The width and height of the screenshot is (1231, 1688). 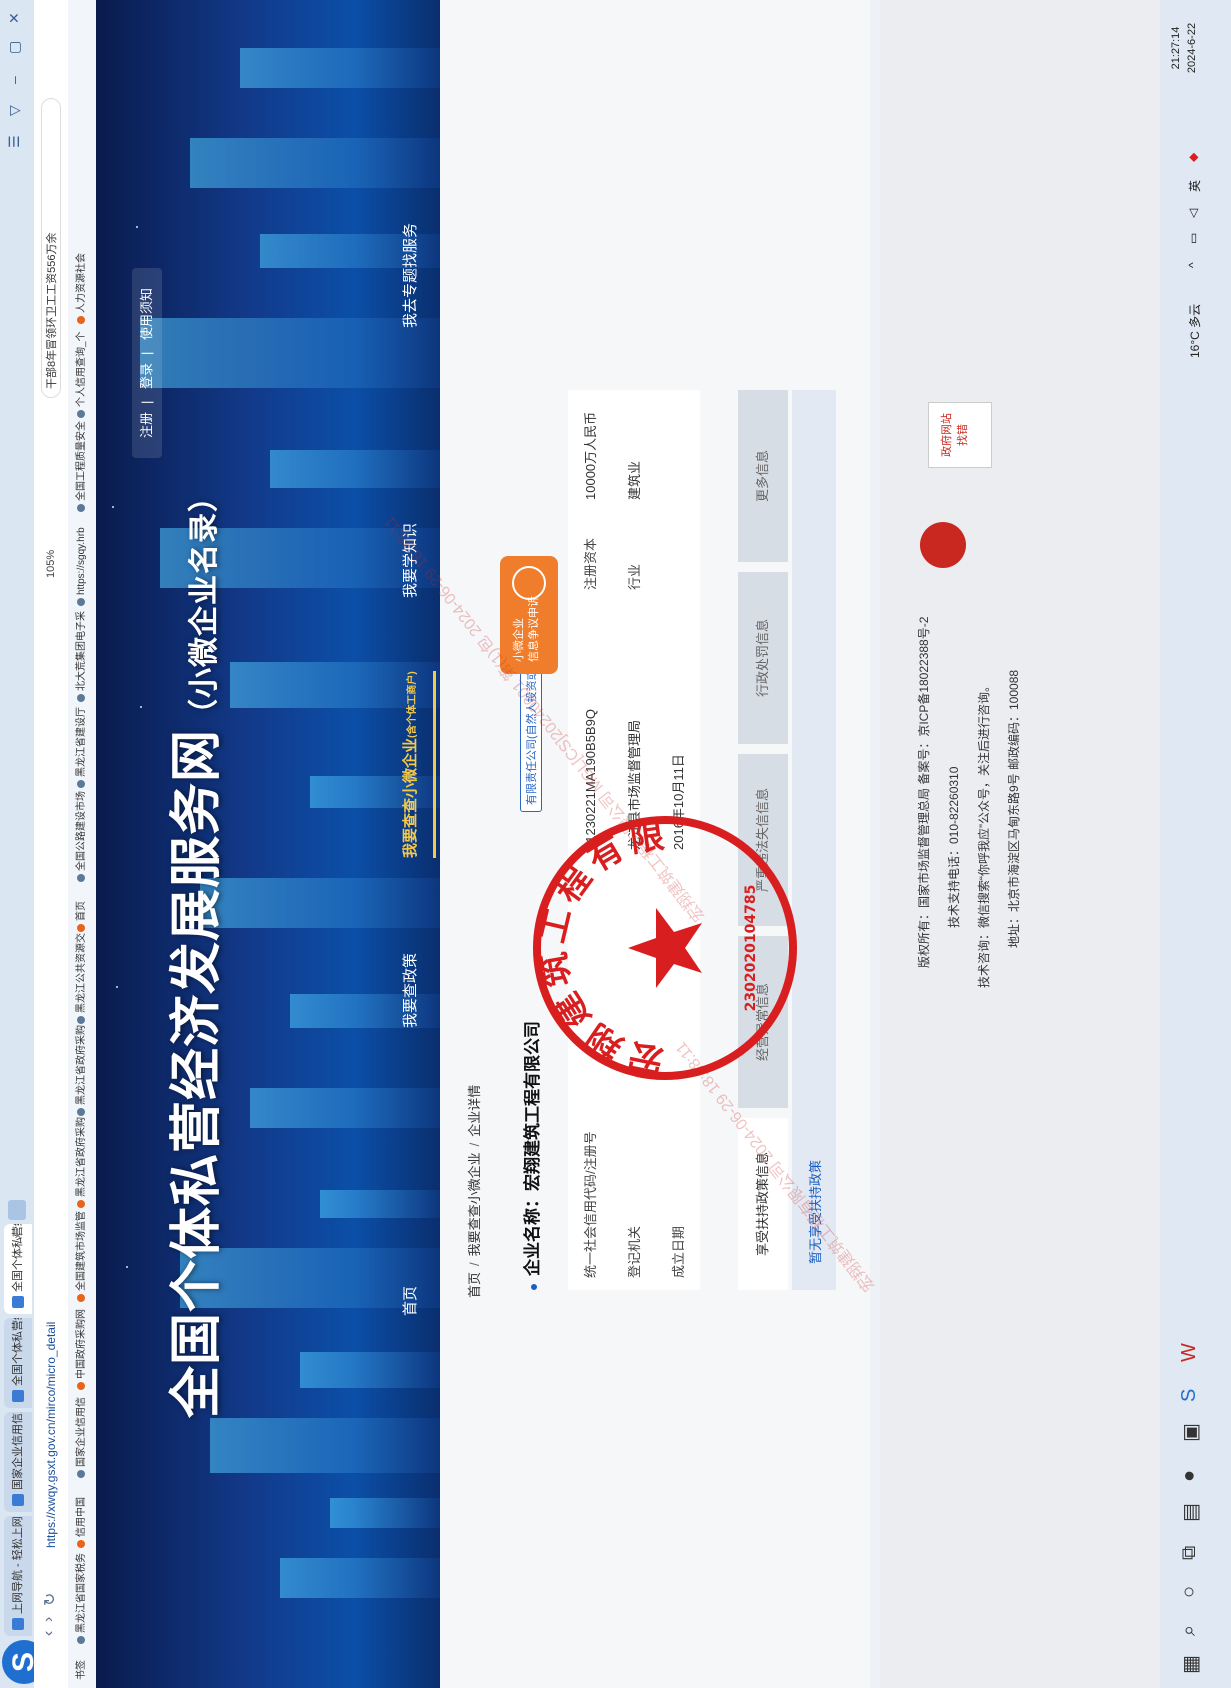 I want to click on founded-label: 成立日期, so click(x=678, y=1251).